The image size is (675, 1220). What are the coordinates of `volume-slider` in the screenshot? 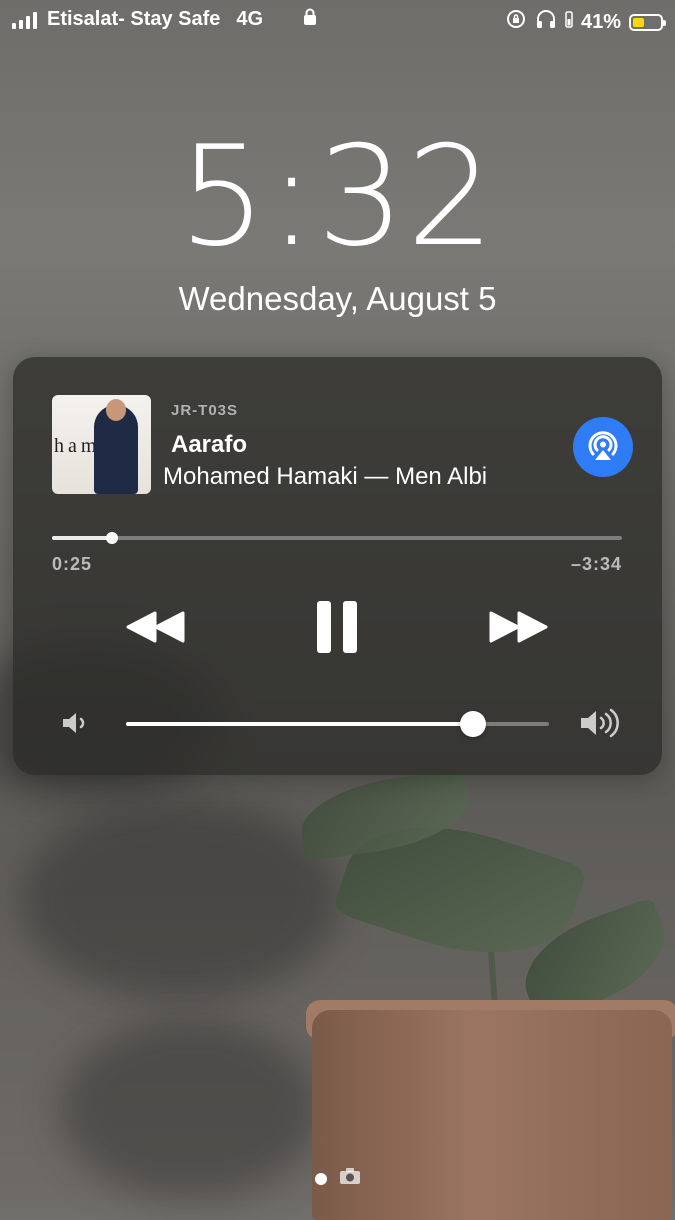 It's located at (337, 724).